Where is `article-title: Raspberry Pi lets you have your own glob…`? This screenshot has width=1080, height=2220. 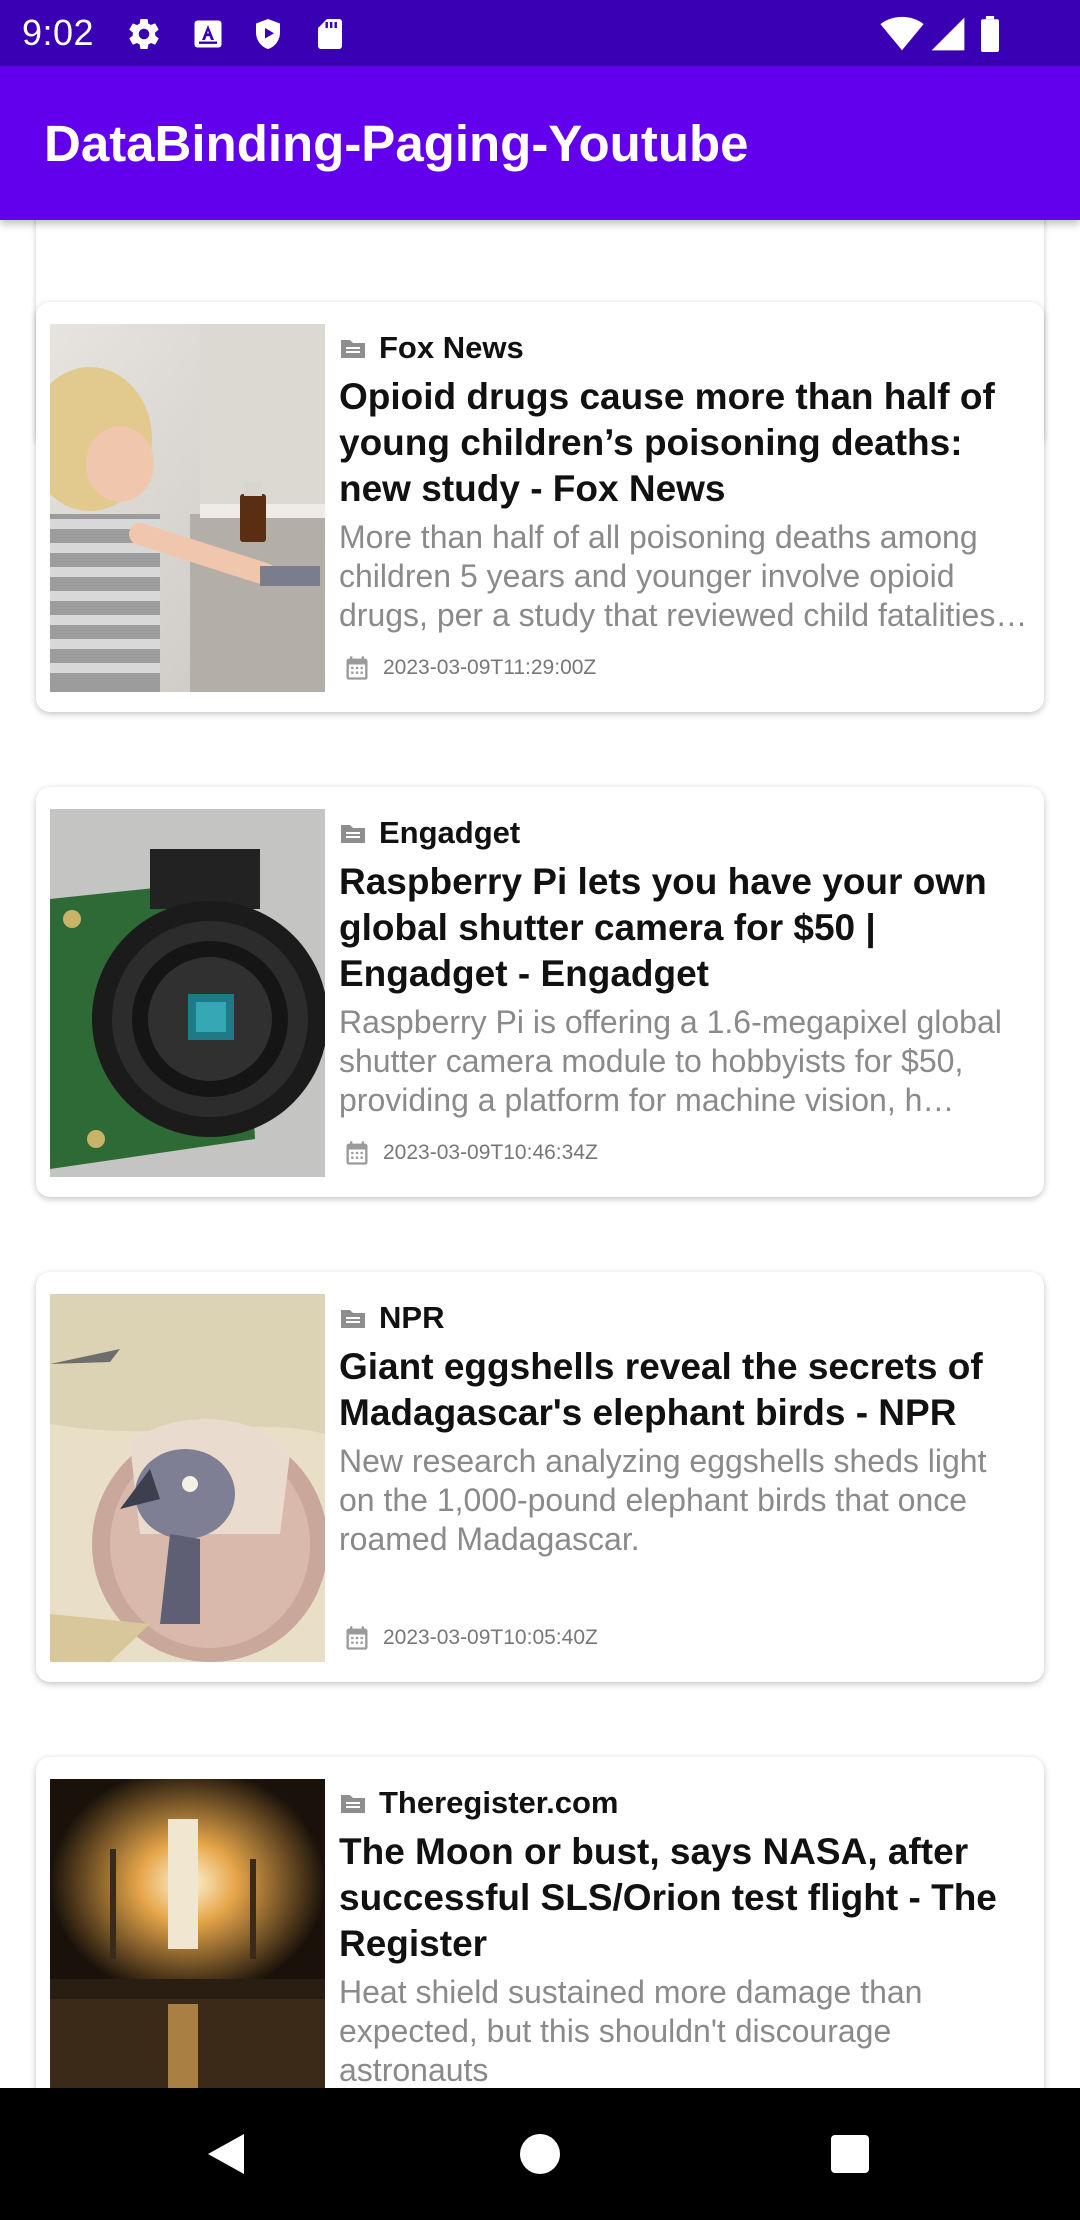 article-title: Raspberry Pi lets you have your own glob… is located at coordinates (684, 928).